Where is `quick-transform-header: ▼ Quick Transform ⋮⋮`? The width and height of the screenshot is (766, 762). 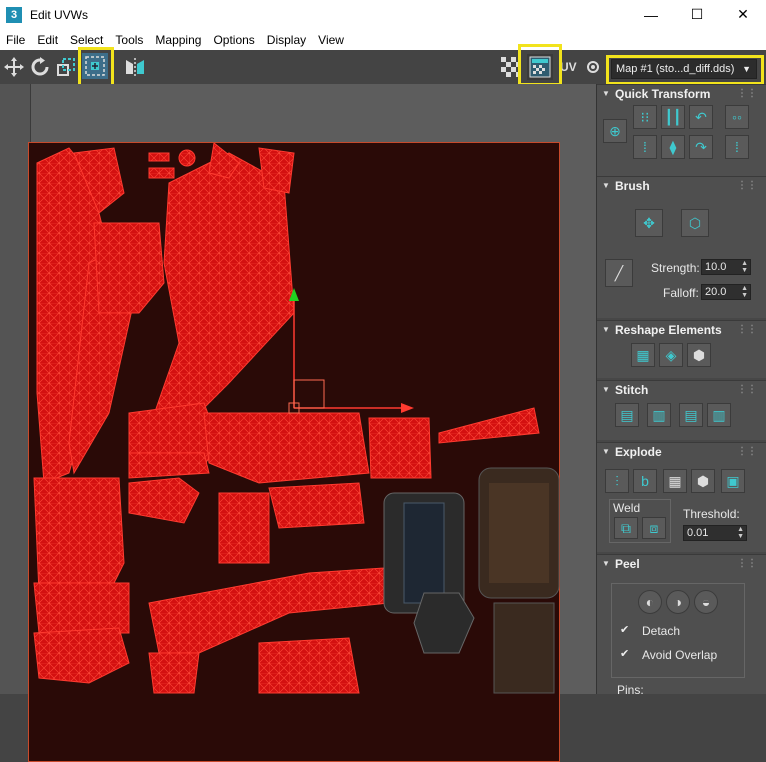
quick-transform-header: ▼ Quick Transform ⋮⋮ is located at coordinates (681, 94).